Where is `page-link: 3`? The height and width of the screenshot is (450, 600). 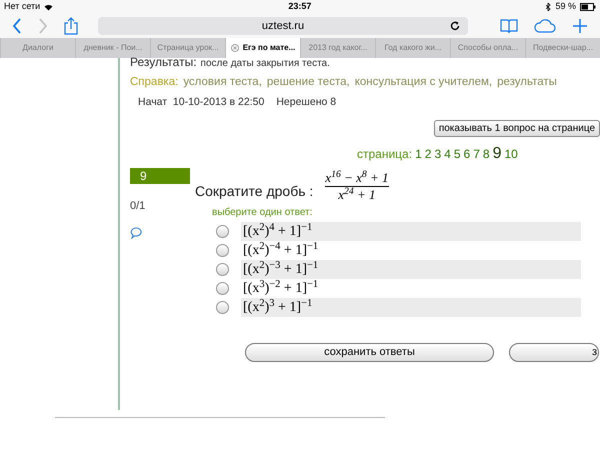 page-link: 3 is located at coordinates (438, 154).